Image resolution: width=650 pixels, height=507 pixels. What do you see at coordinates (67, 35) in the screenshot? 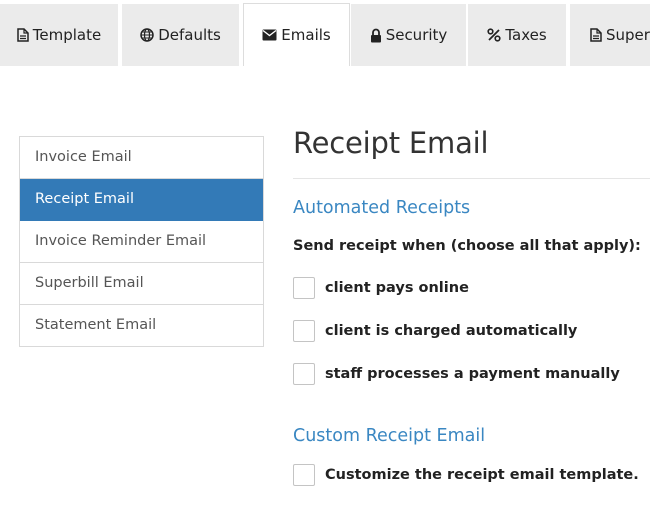
I see `tab-label: Template` at bounding box center [67, 35].